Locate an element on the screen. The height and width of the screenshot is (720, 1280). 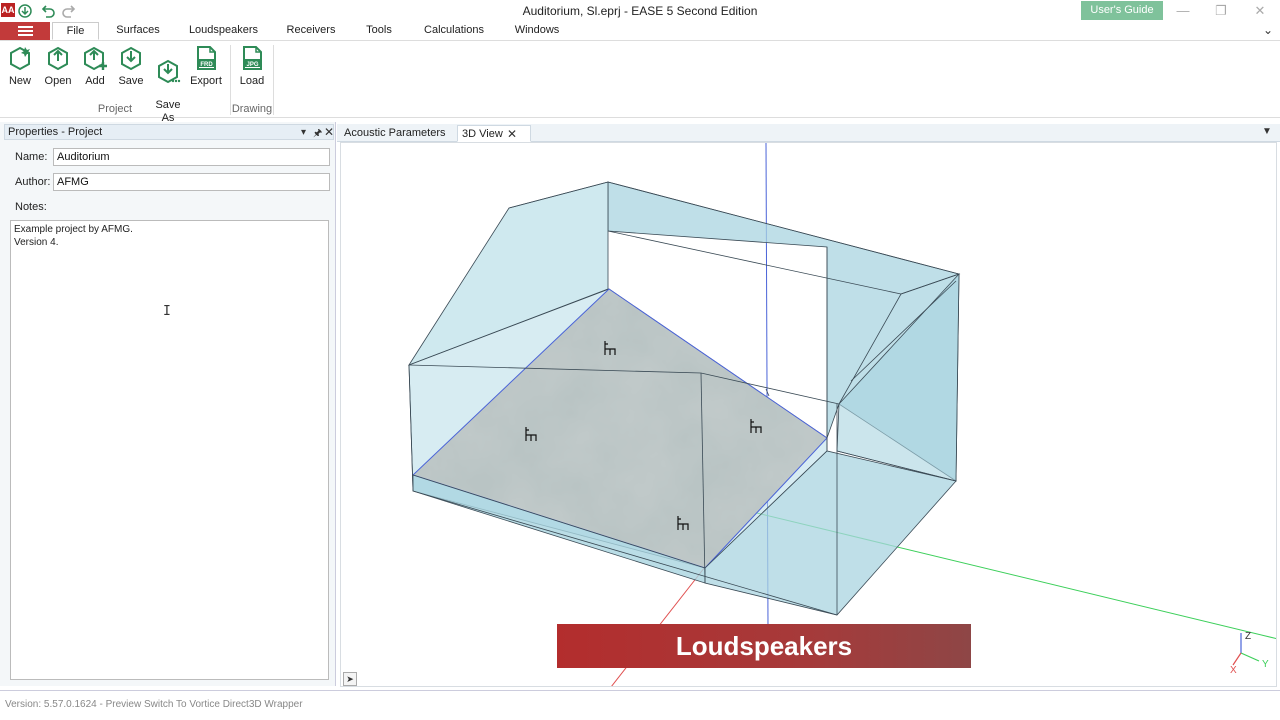
restore-icon: ❐ is located at coordinates (1221, 11).